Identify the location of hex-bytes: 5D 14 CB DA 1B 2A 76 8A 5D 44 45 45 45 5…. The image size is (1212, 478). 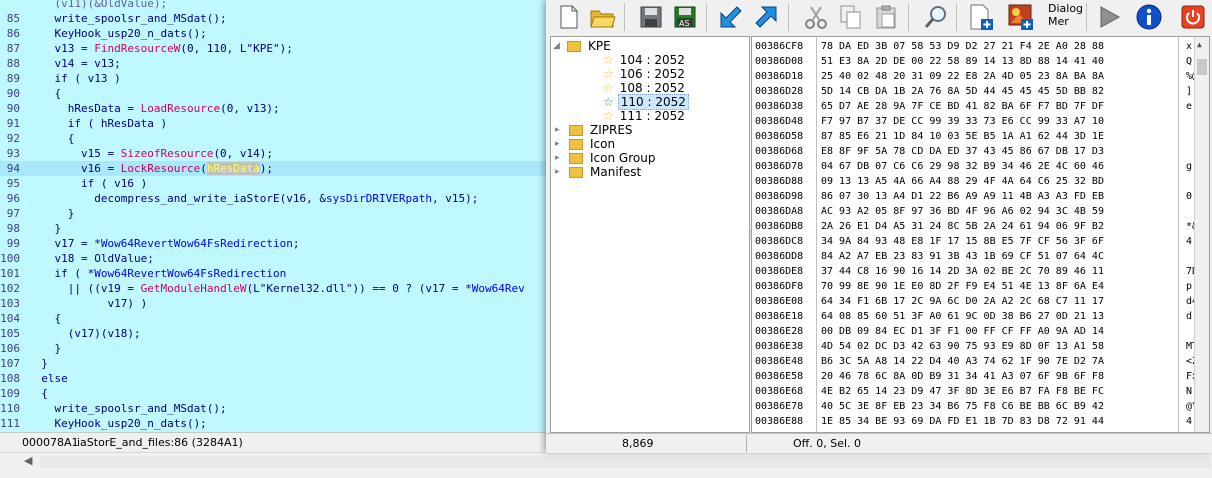
(962, 91).